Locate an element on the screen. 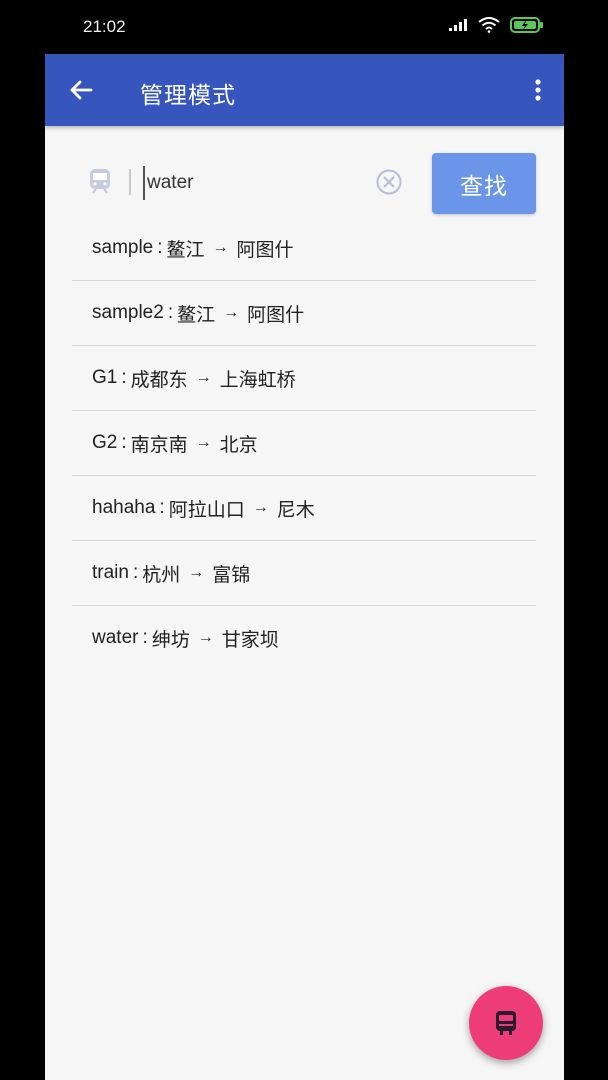 The width and height of the screenshot is (608, 1080). route-to: 上海虹桥 is located at coordinates (257, 380).